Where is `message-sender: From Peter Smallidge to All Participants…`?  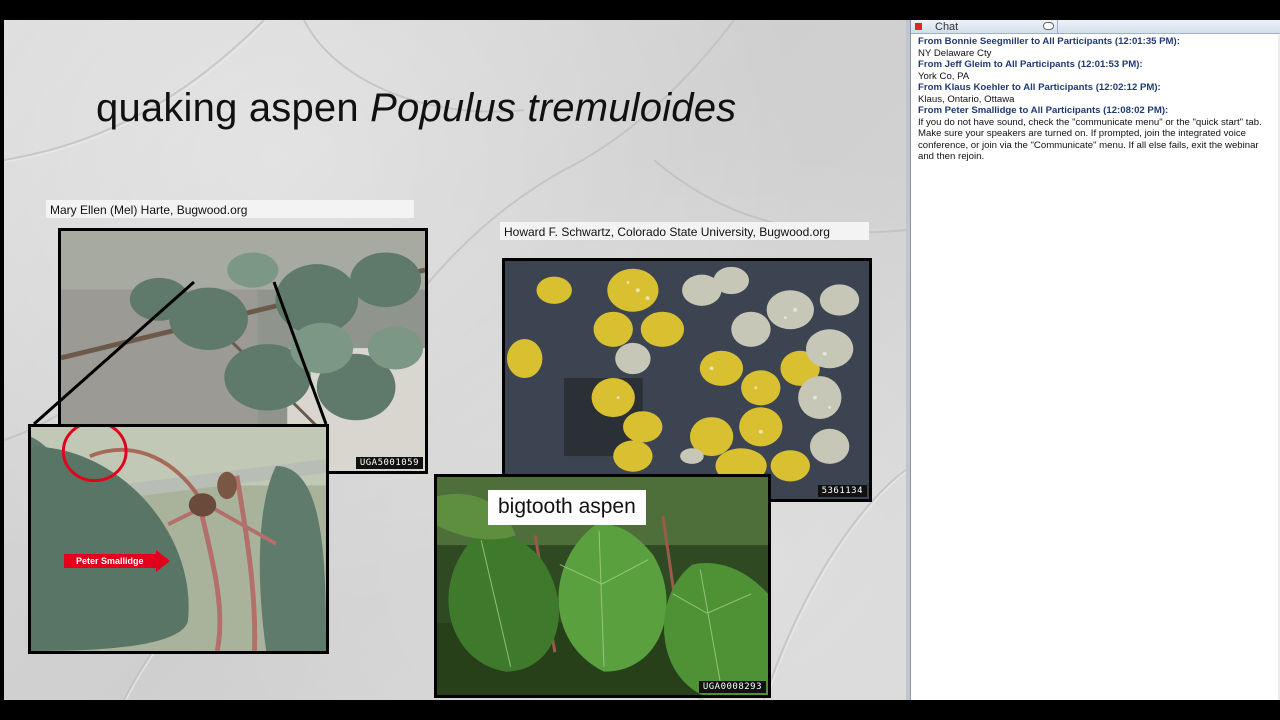 message-sender: From Peter Smallidge to All Participants… is located at coordinates (1043, 110).